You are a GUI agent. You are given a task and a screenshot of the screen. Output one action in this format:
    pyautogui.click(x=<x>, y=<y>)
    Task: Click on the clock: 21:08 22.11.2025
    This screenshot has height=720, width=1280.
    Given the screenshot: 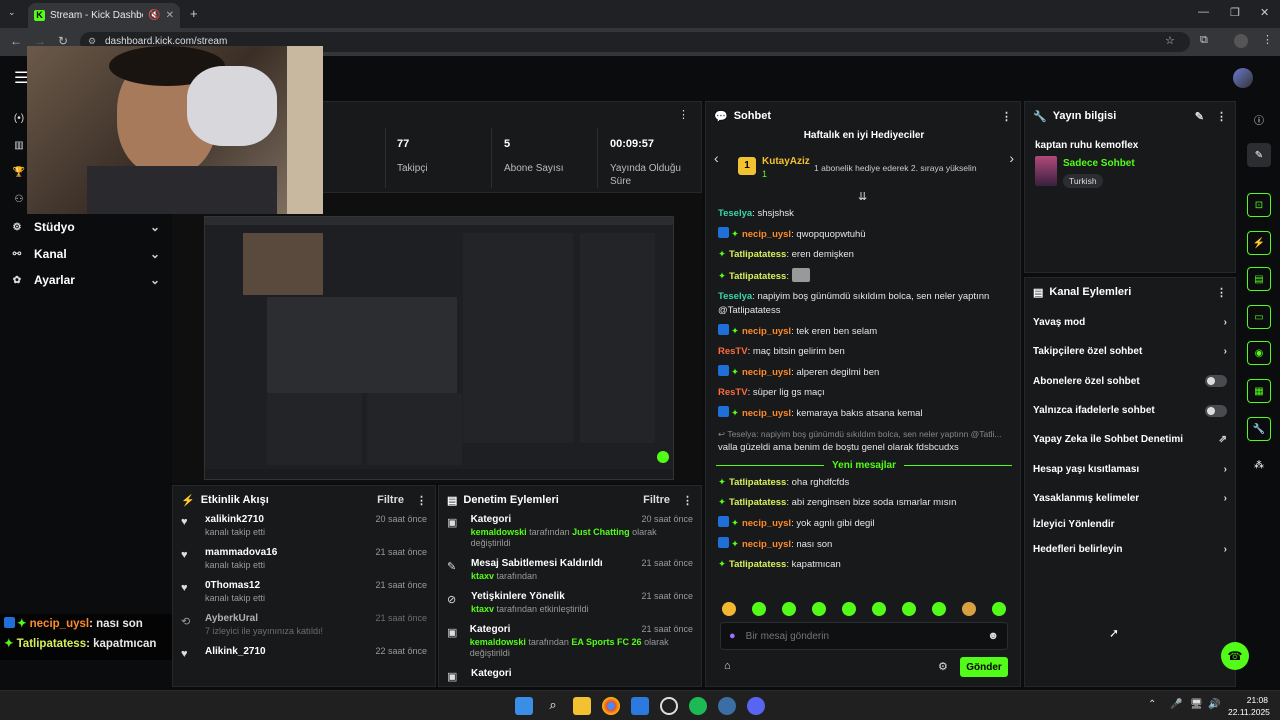 What is the action you would take?
    pyautogui.click(x=1249, y=706)
    